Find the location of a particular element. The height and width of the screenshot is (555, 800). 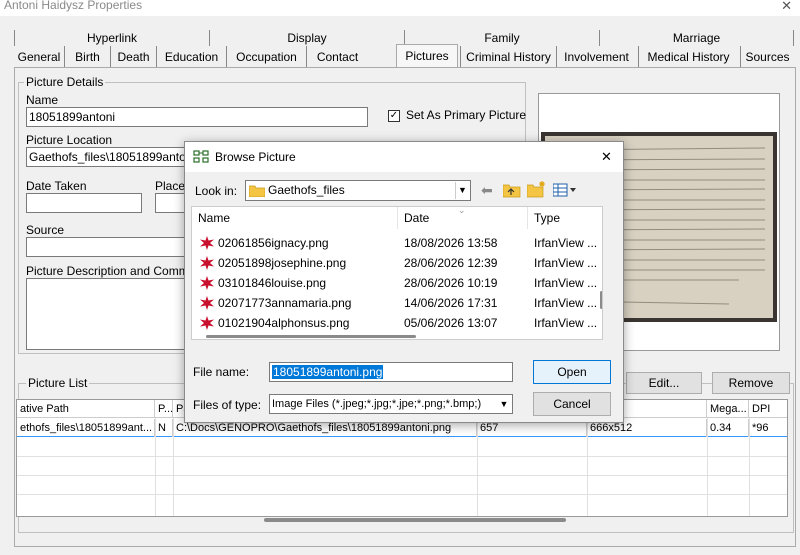

column-type: Type is located at coordinates (565, 218).